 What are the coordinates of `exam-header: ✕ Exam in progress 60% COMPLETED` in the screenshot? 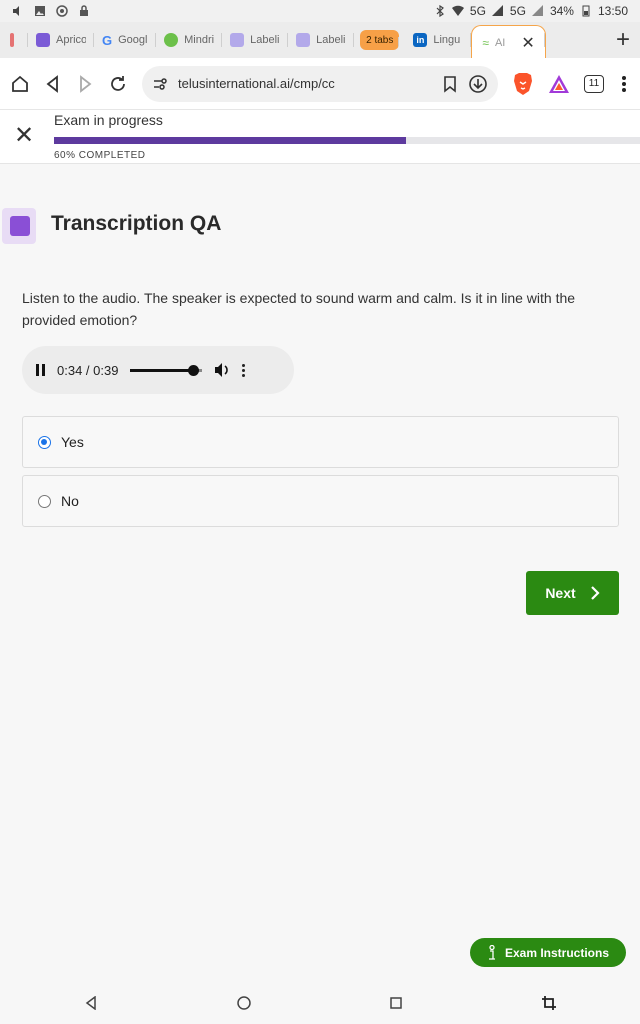 It's located at (320, 137).